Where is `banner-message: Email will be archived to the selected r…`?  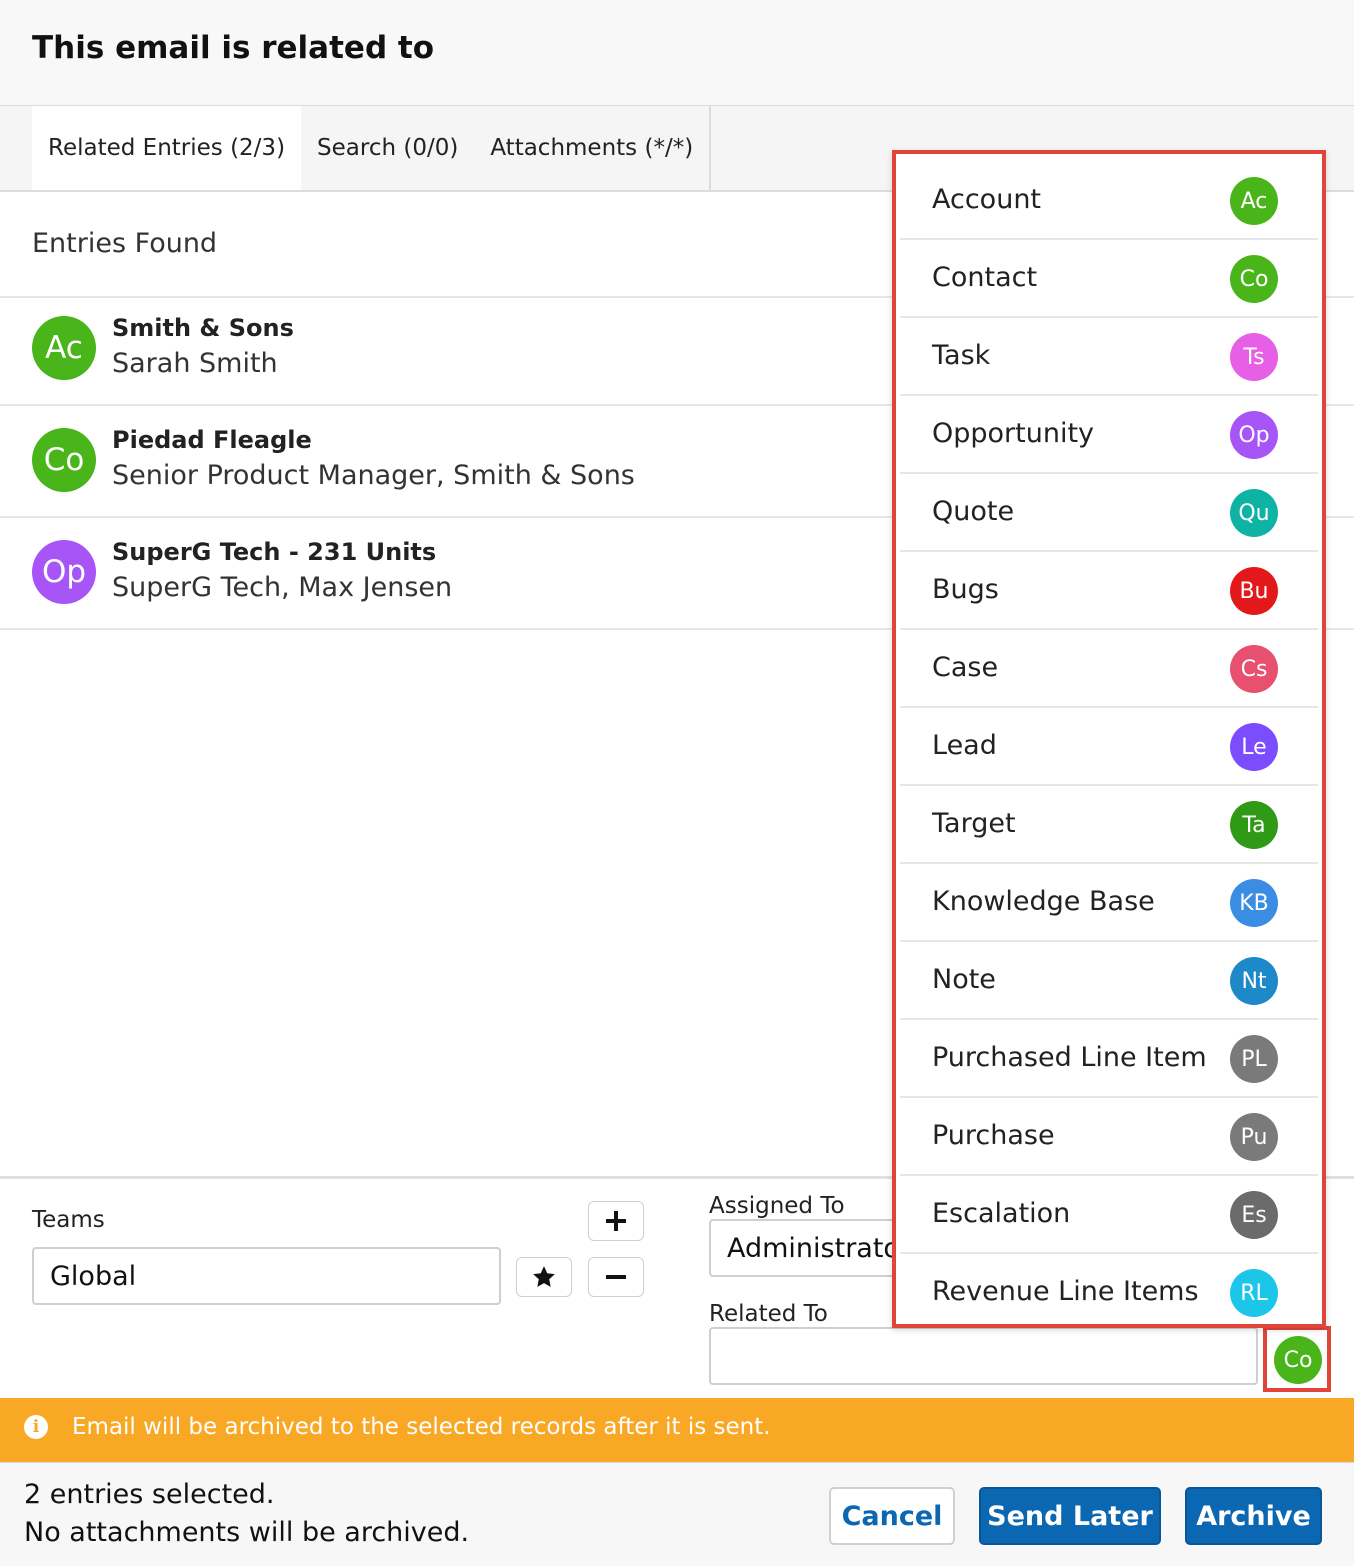 banner-message: Email will be archived to the selected r… is located at coordinates (421, 1427).